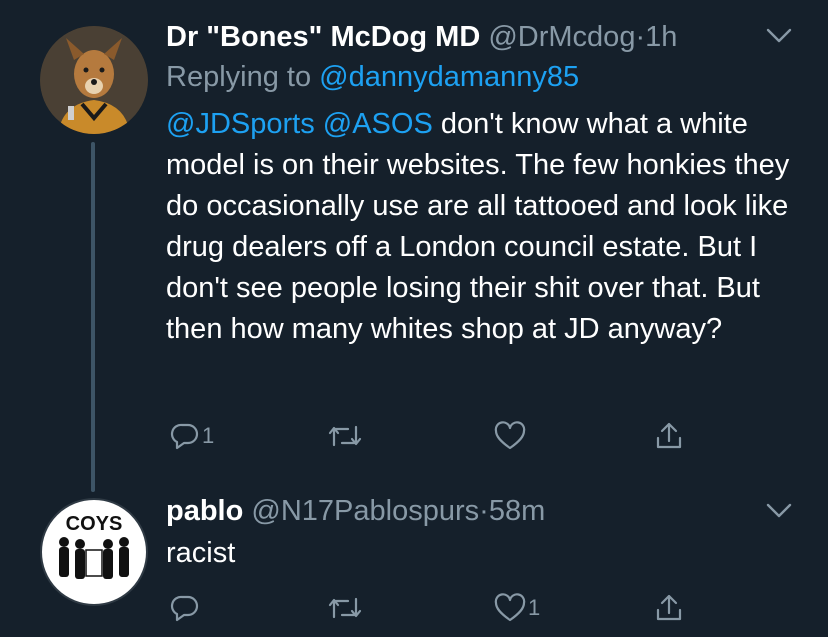 Image resolution: width=828 pixels, height=637 pixels. I want to click on tweet-n17pablospurs: pablo @N17Pablospurs·58m racist, so click(487, 533).